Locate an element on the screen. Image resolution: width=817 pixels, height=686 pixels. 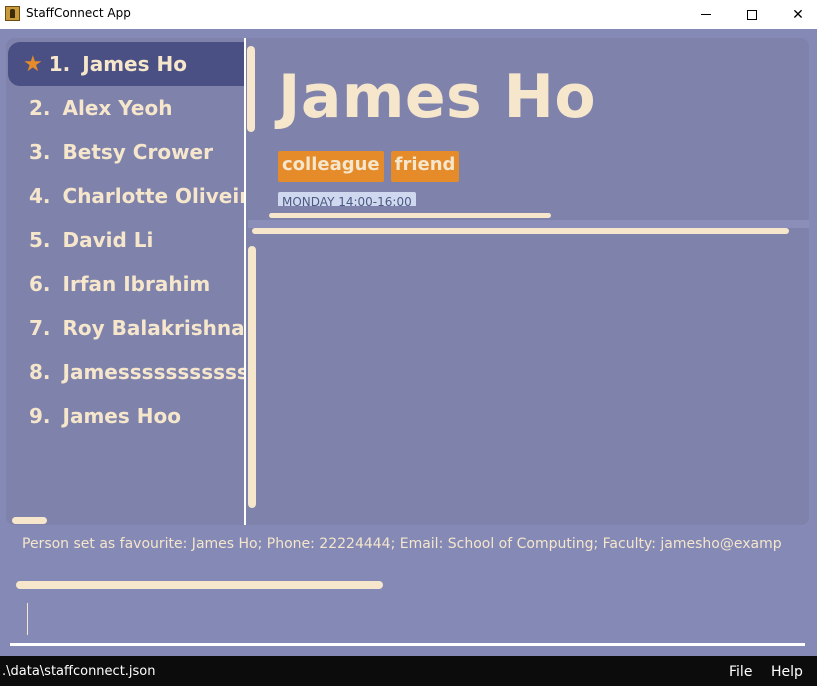
maximize-button is located at coordinates (752, 14).